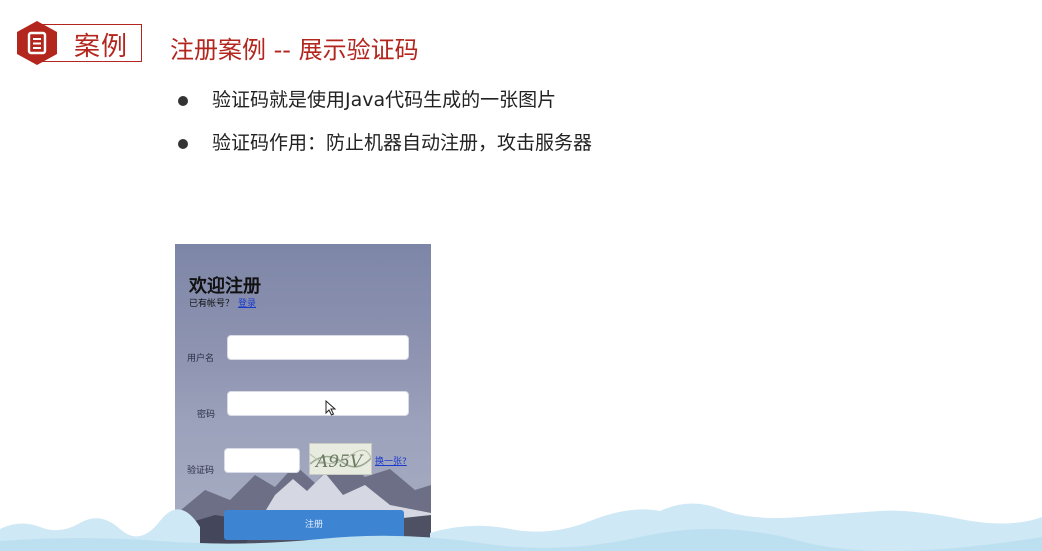  What do you see at coordinates (331, 408) in the screenshot?
I see `mouse-cursor-icon` at bounding box center [331, 408].